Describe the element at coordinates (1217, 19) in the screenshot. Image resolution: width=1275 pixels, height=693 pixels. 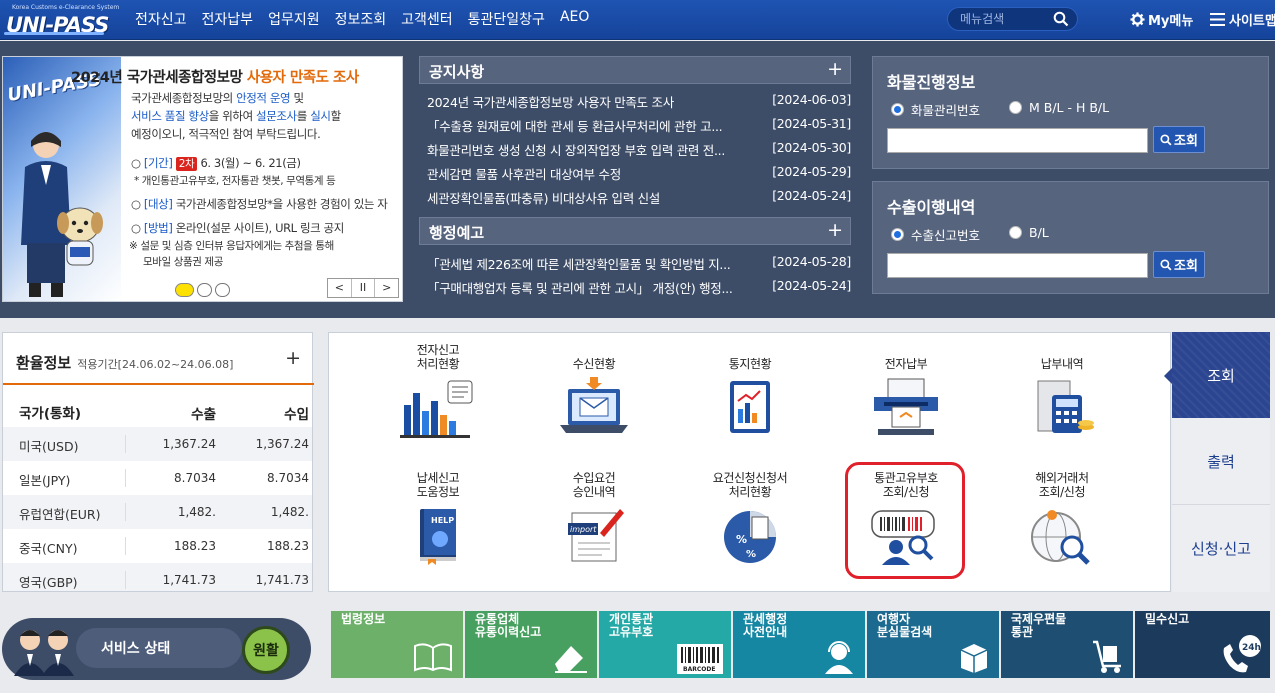
I see `hamburger-icon` at that location.